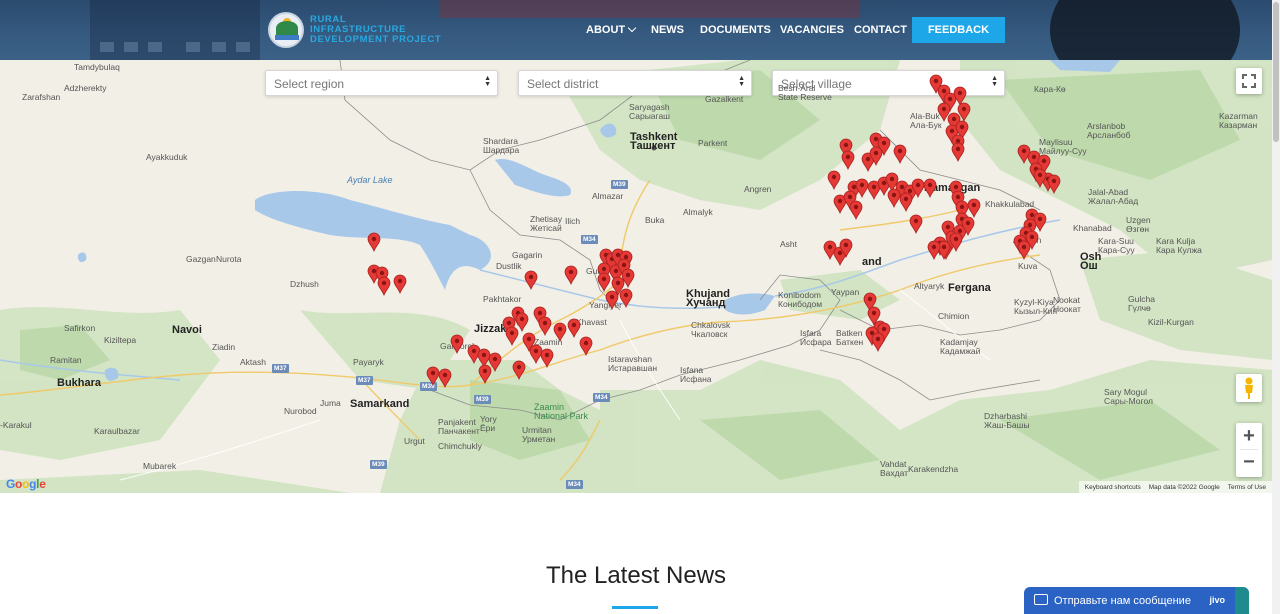  What do you see at coordinates (1247, 487) in the screenshot?
I see `terms-link: Terms of Use` at bounding box center [1247, 487].